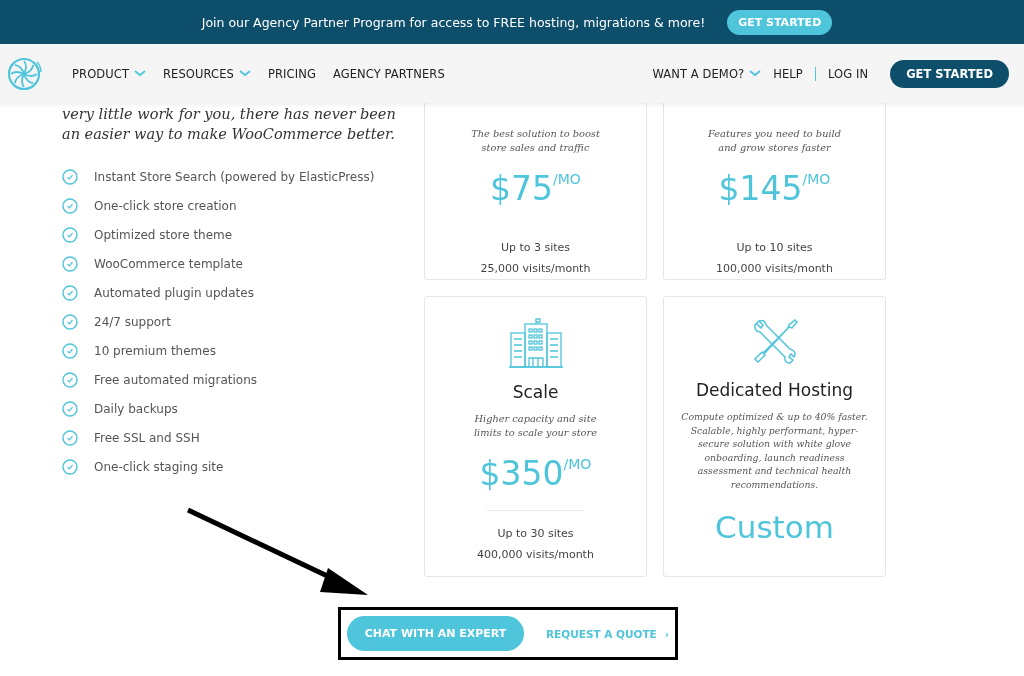 The width and height of the screenshot is (1024, 676). Describe the element at coordinates (774, 269) in the screenshot. I see `plan-visits: 100,000 visits/month` at that location.